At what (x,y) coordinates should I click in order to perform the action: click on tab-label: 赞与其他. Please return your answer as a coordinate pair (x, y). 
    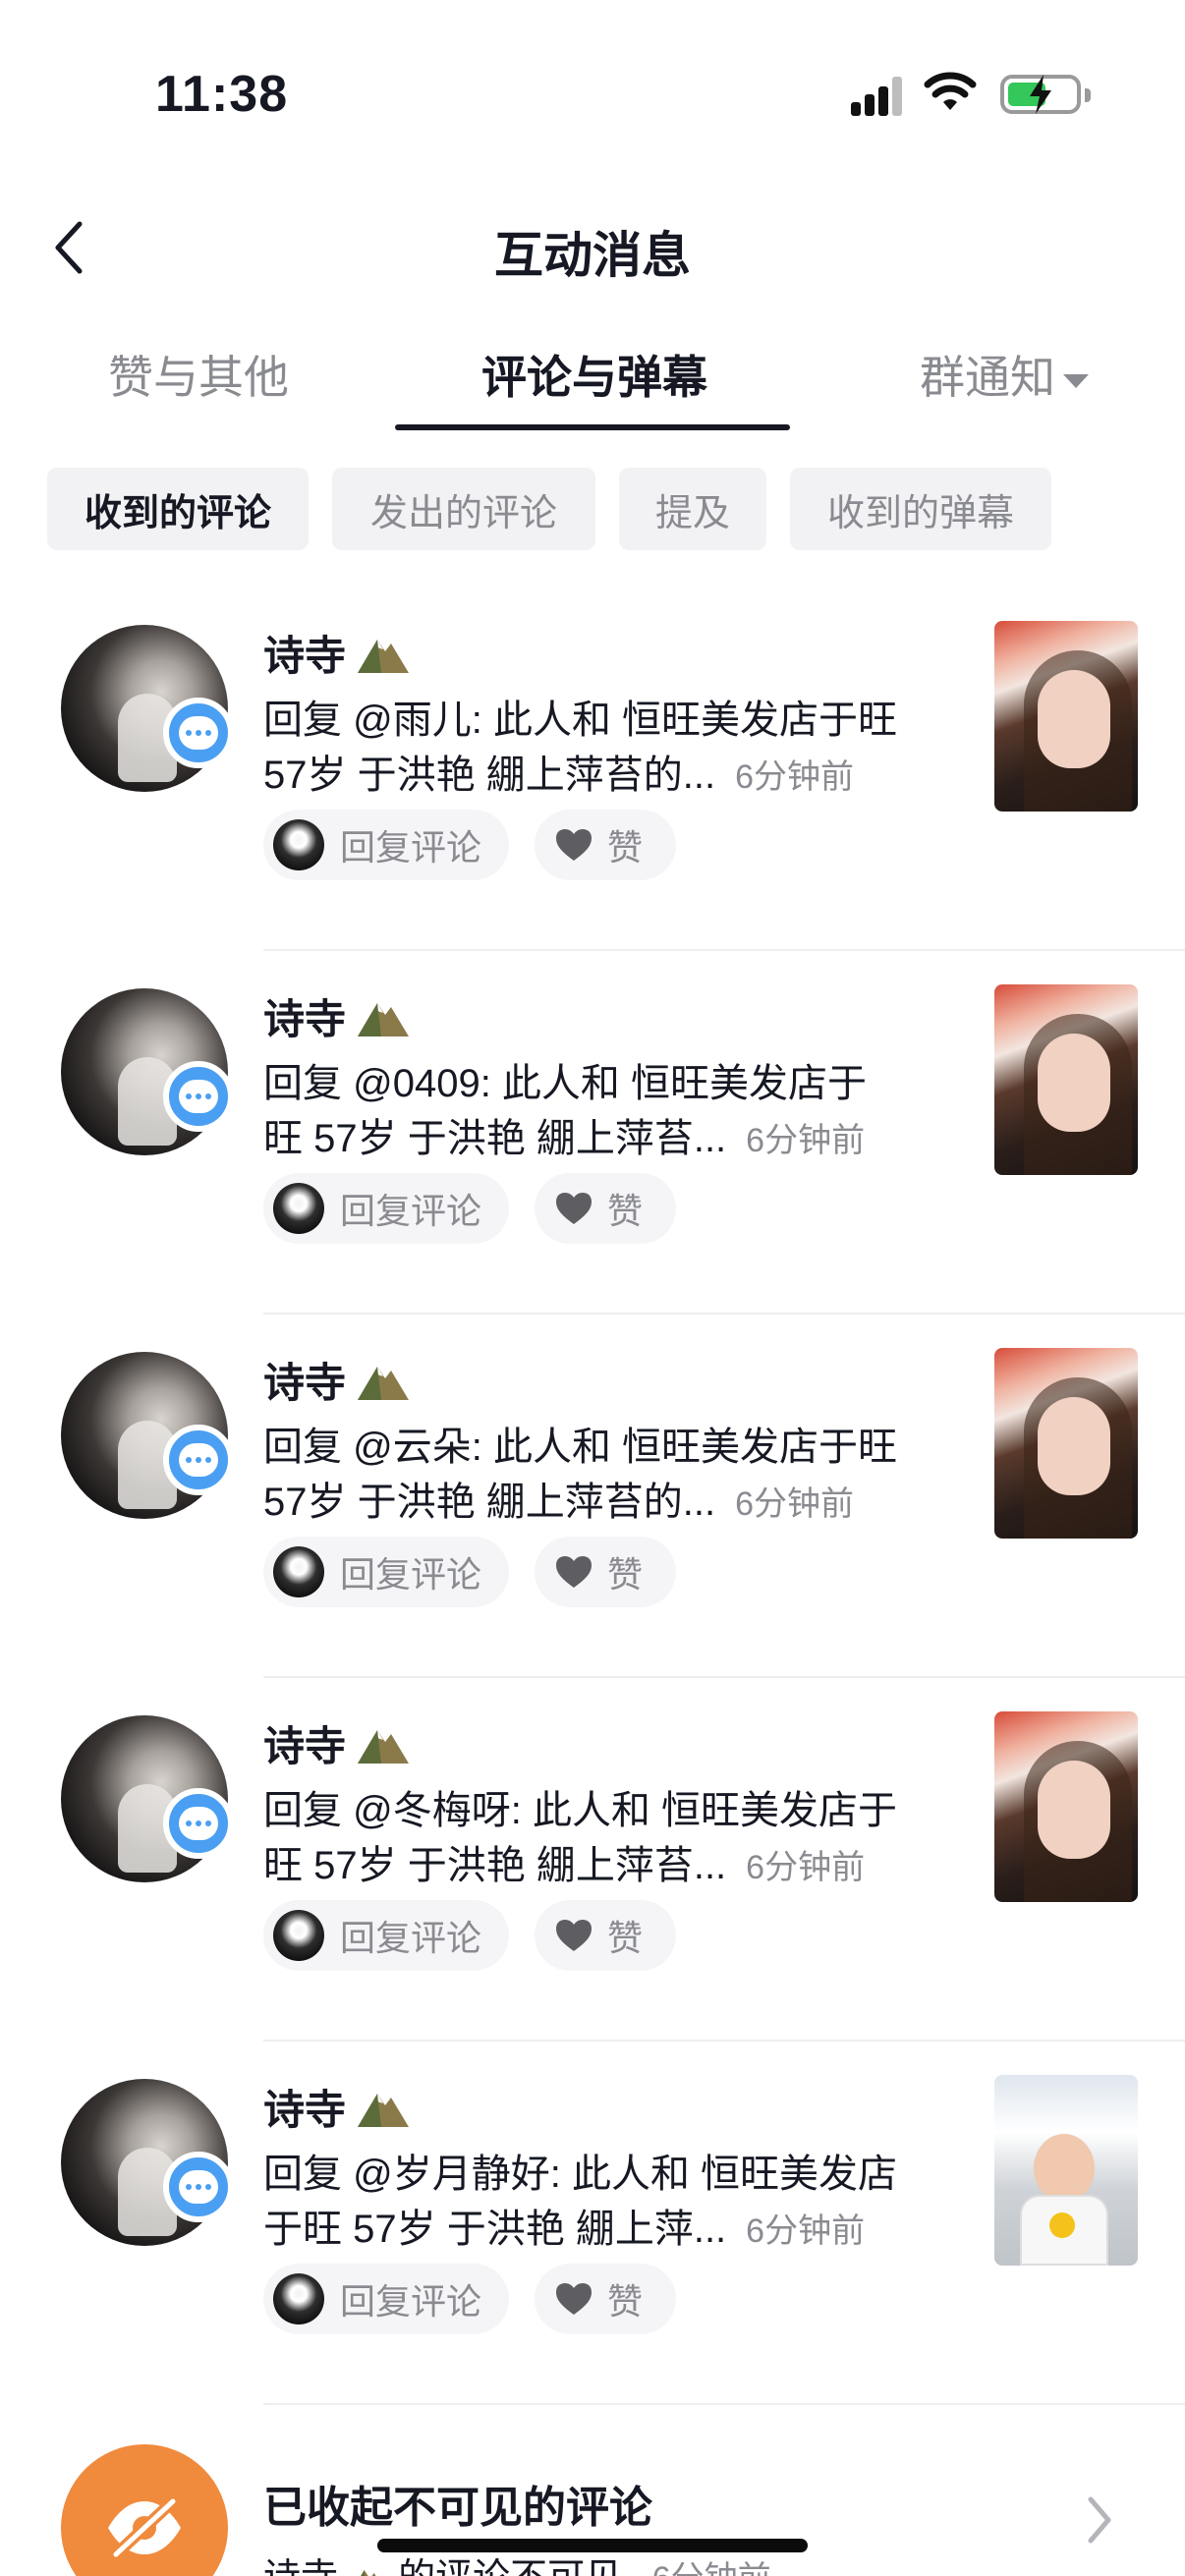
    Looking at the image, I should click on (199, 377).